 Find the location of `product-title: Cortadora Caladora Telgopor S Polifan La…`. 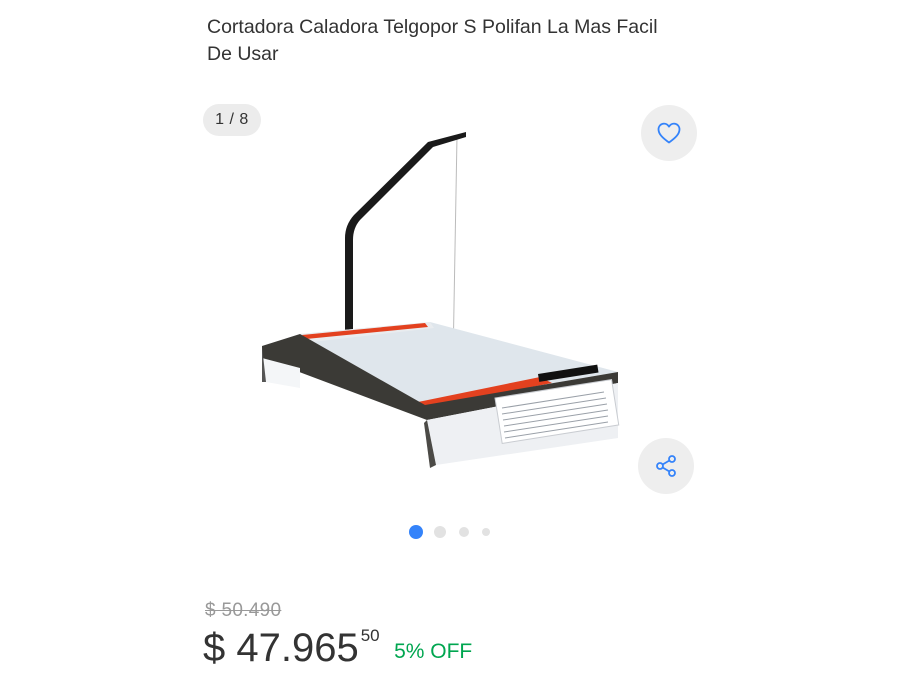

product-title: Cortadora Caladora Telgopor S Polifan La… is located at coordinates (432, 40).